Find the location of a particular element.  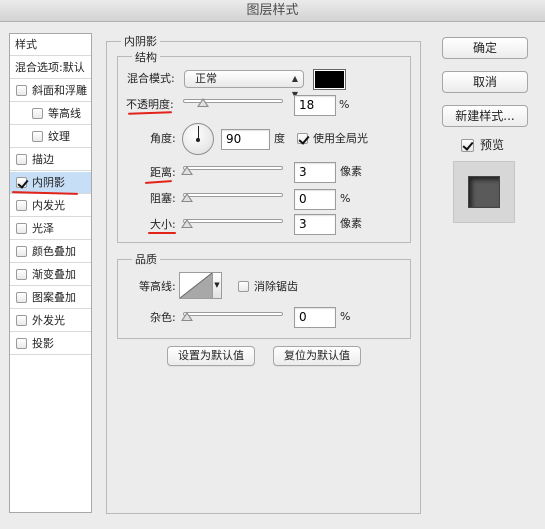

window-title: 图层样式 is located at coordinates (272, 10).